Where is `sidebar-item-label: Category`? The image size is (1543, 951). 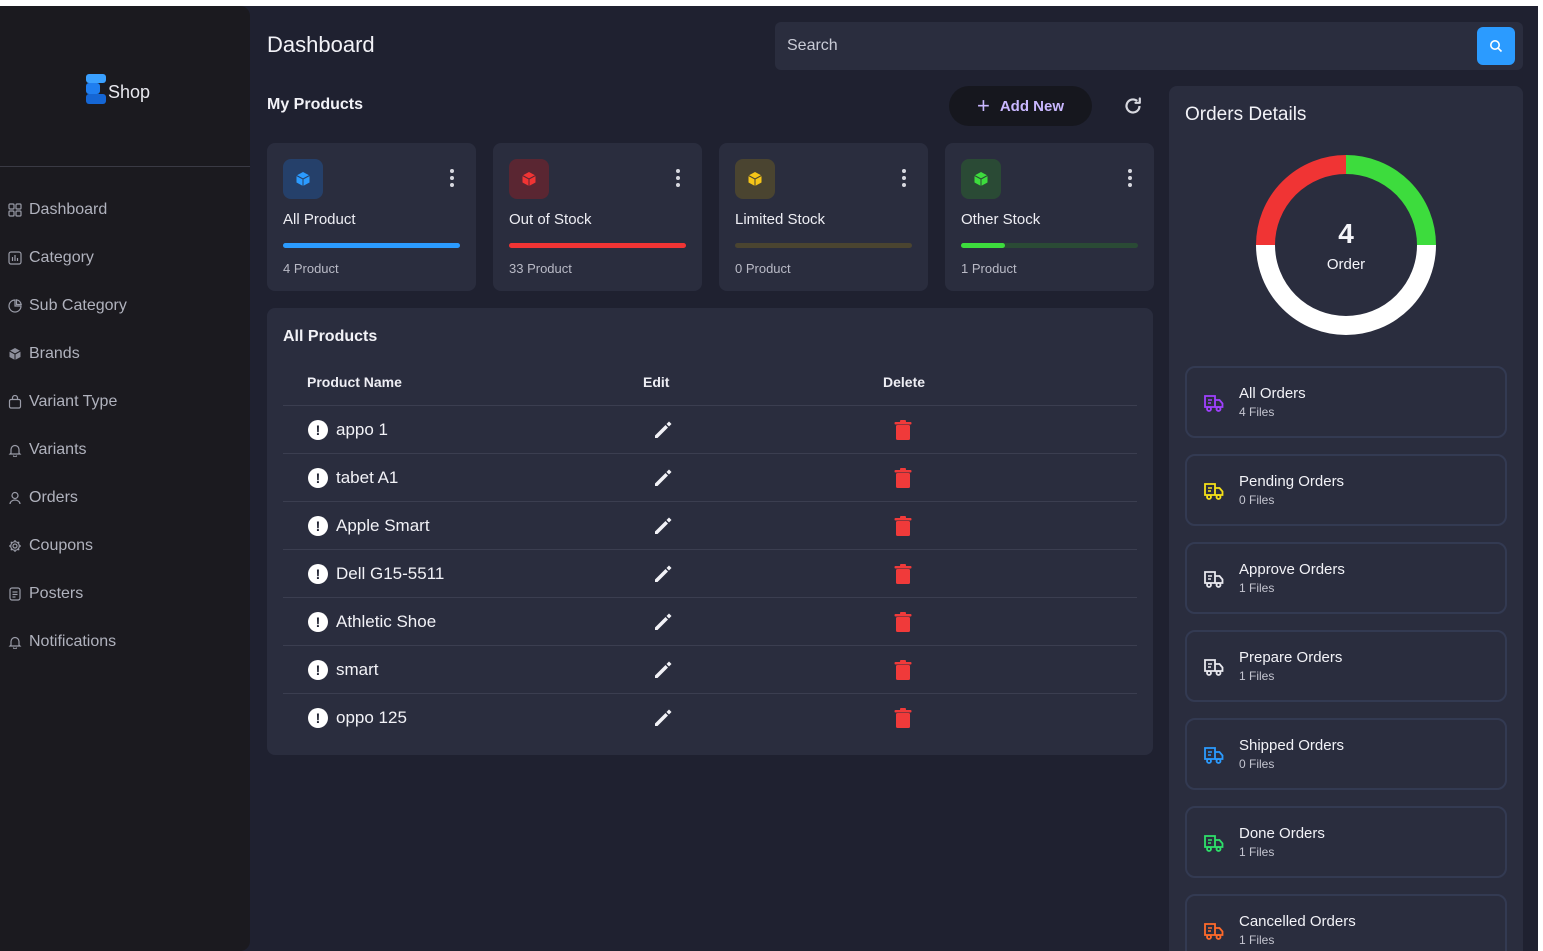
sidebar-item-label: Category is located at coordinates (61, 257).